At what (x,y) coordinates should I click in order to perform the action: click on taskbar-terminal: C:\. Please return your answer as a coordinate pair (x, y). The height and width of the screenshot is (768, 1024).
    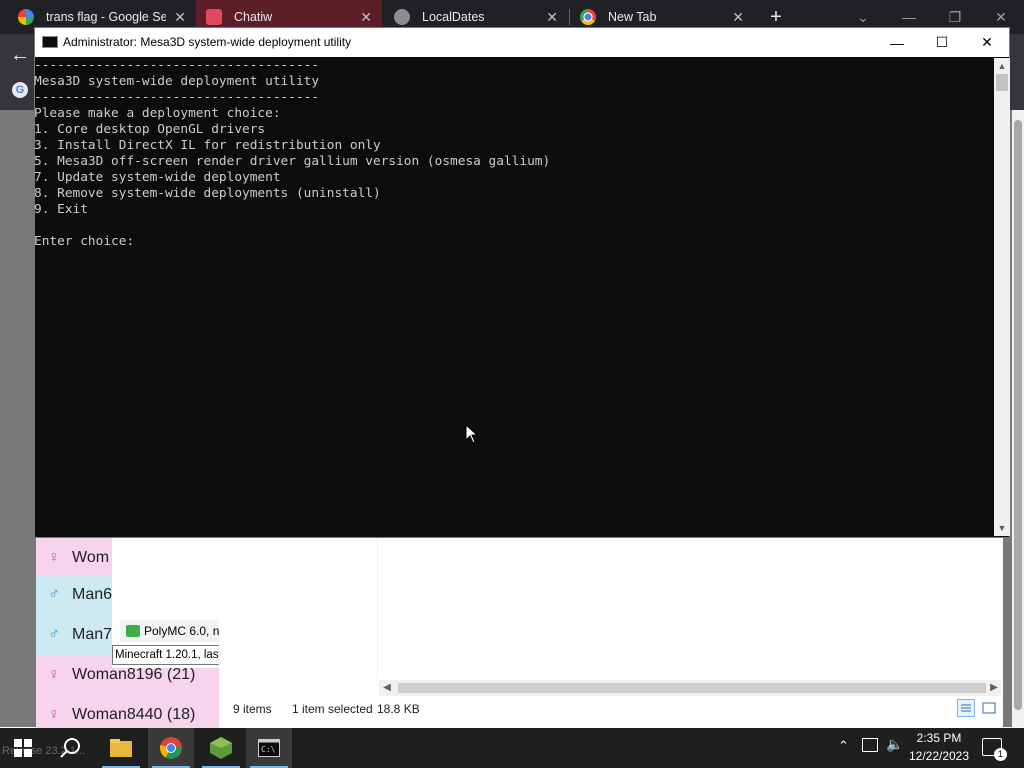
    Looking at the image, I should click on (269, 748).